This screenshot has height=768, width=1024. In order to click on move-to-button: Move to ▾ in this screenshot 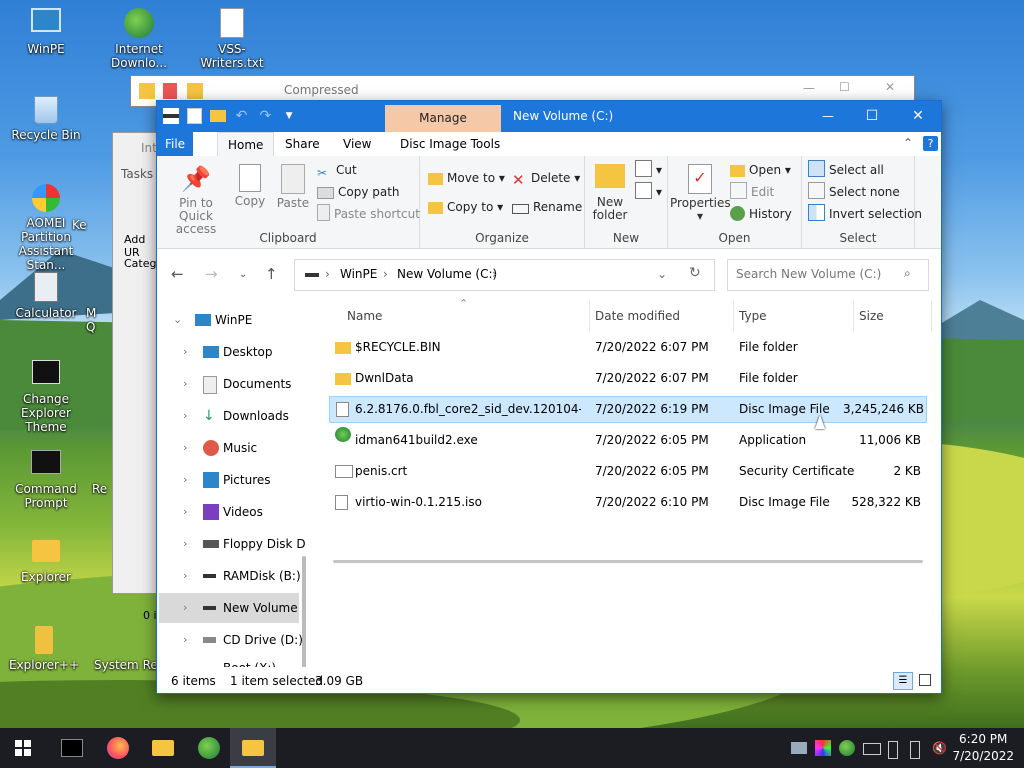, I will do `click(466, 178)`.